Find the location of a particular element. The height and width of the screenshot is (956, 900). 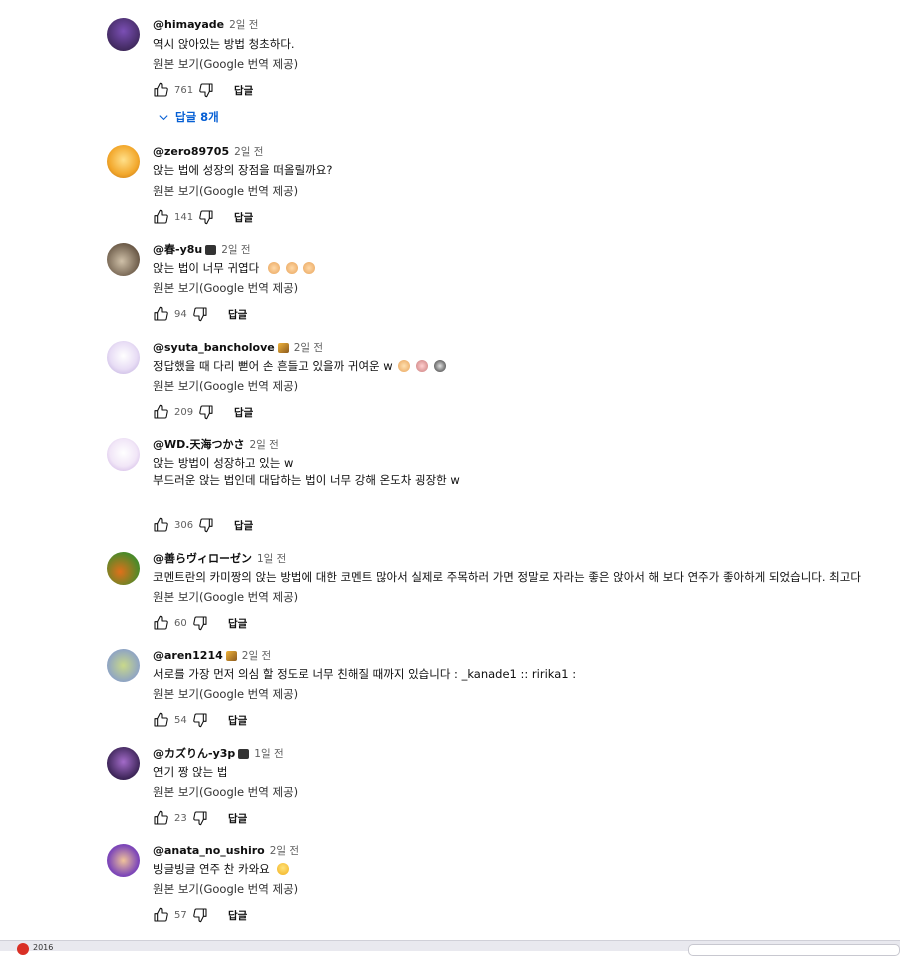

comment-line: 연기 짱 앉는 법 is located at coordinates (190, 772).